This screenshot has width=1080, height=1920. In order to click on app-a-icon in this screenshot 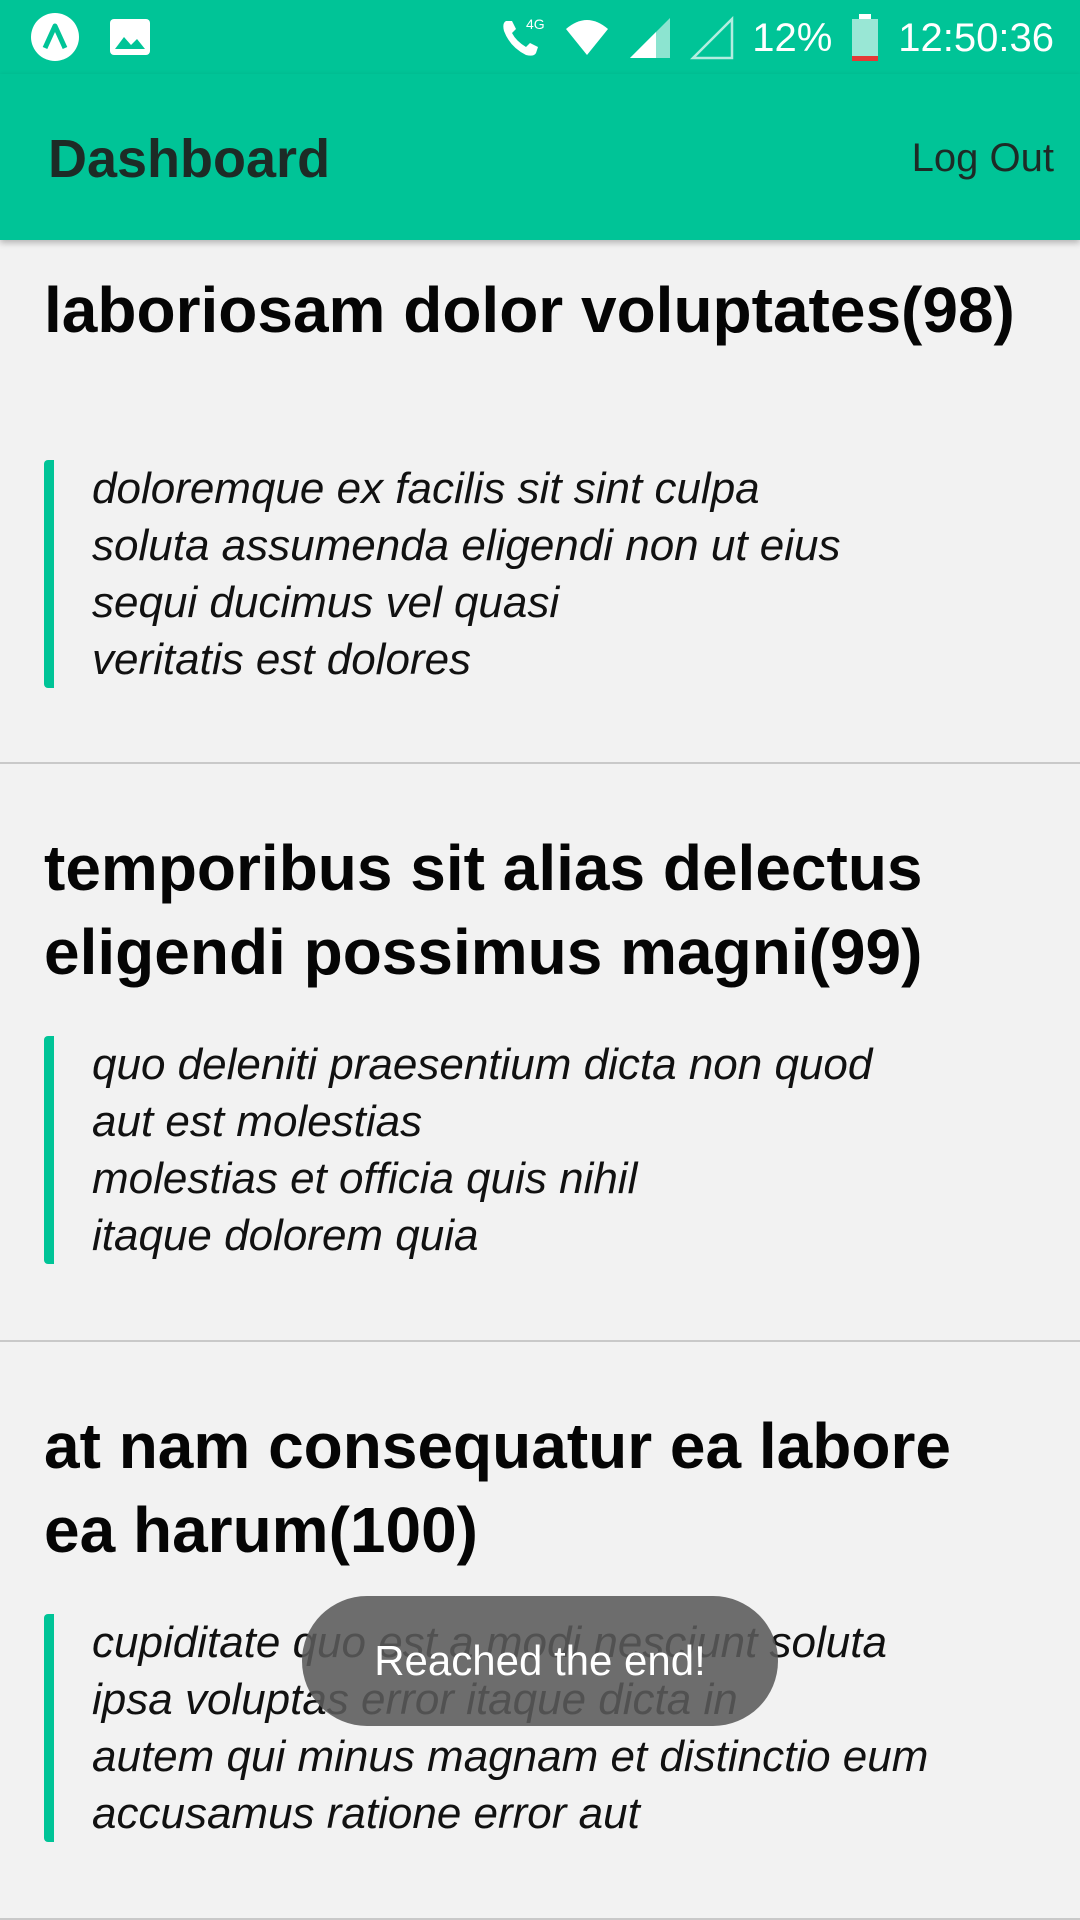, I will do `click(55, 37)`.